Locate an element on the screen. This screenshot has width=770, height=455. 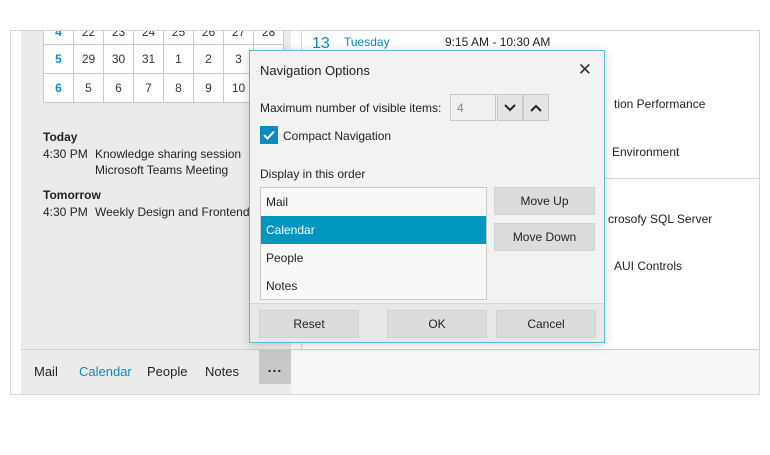
date-day: Tuesday is located at coordinates (367, 42).